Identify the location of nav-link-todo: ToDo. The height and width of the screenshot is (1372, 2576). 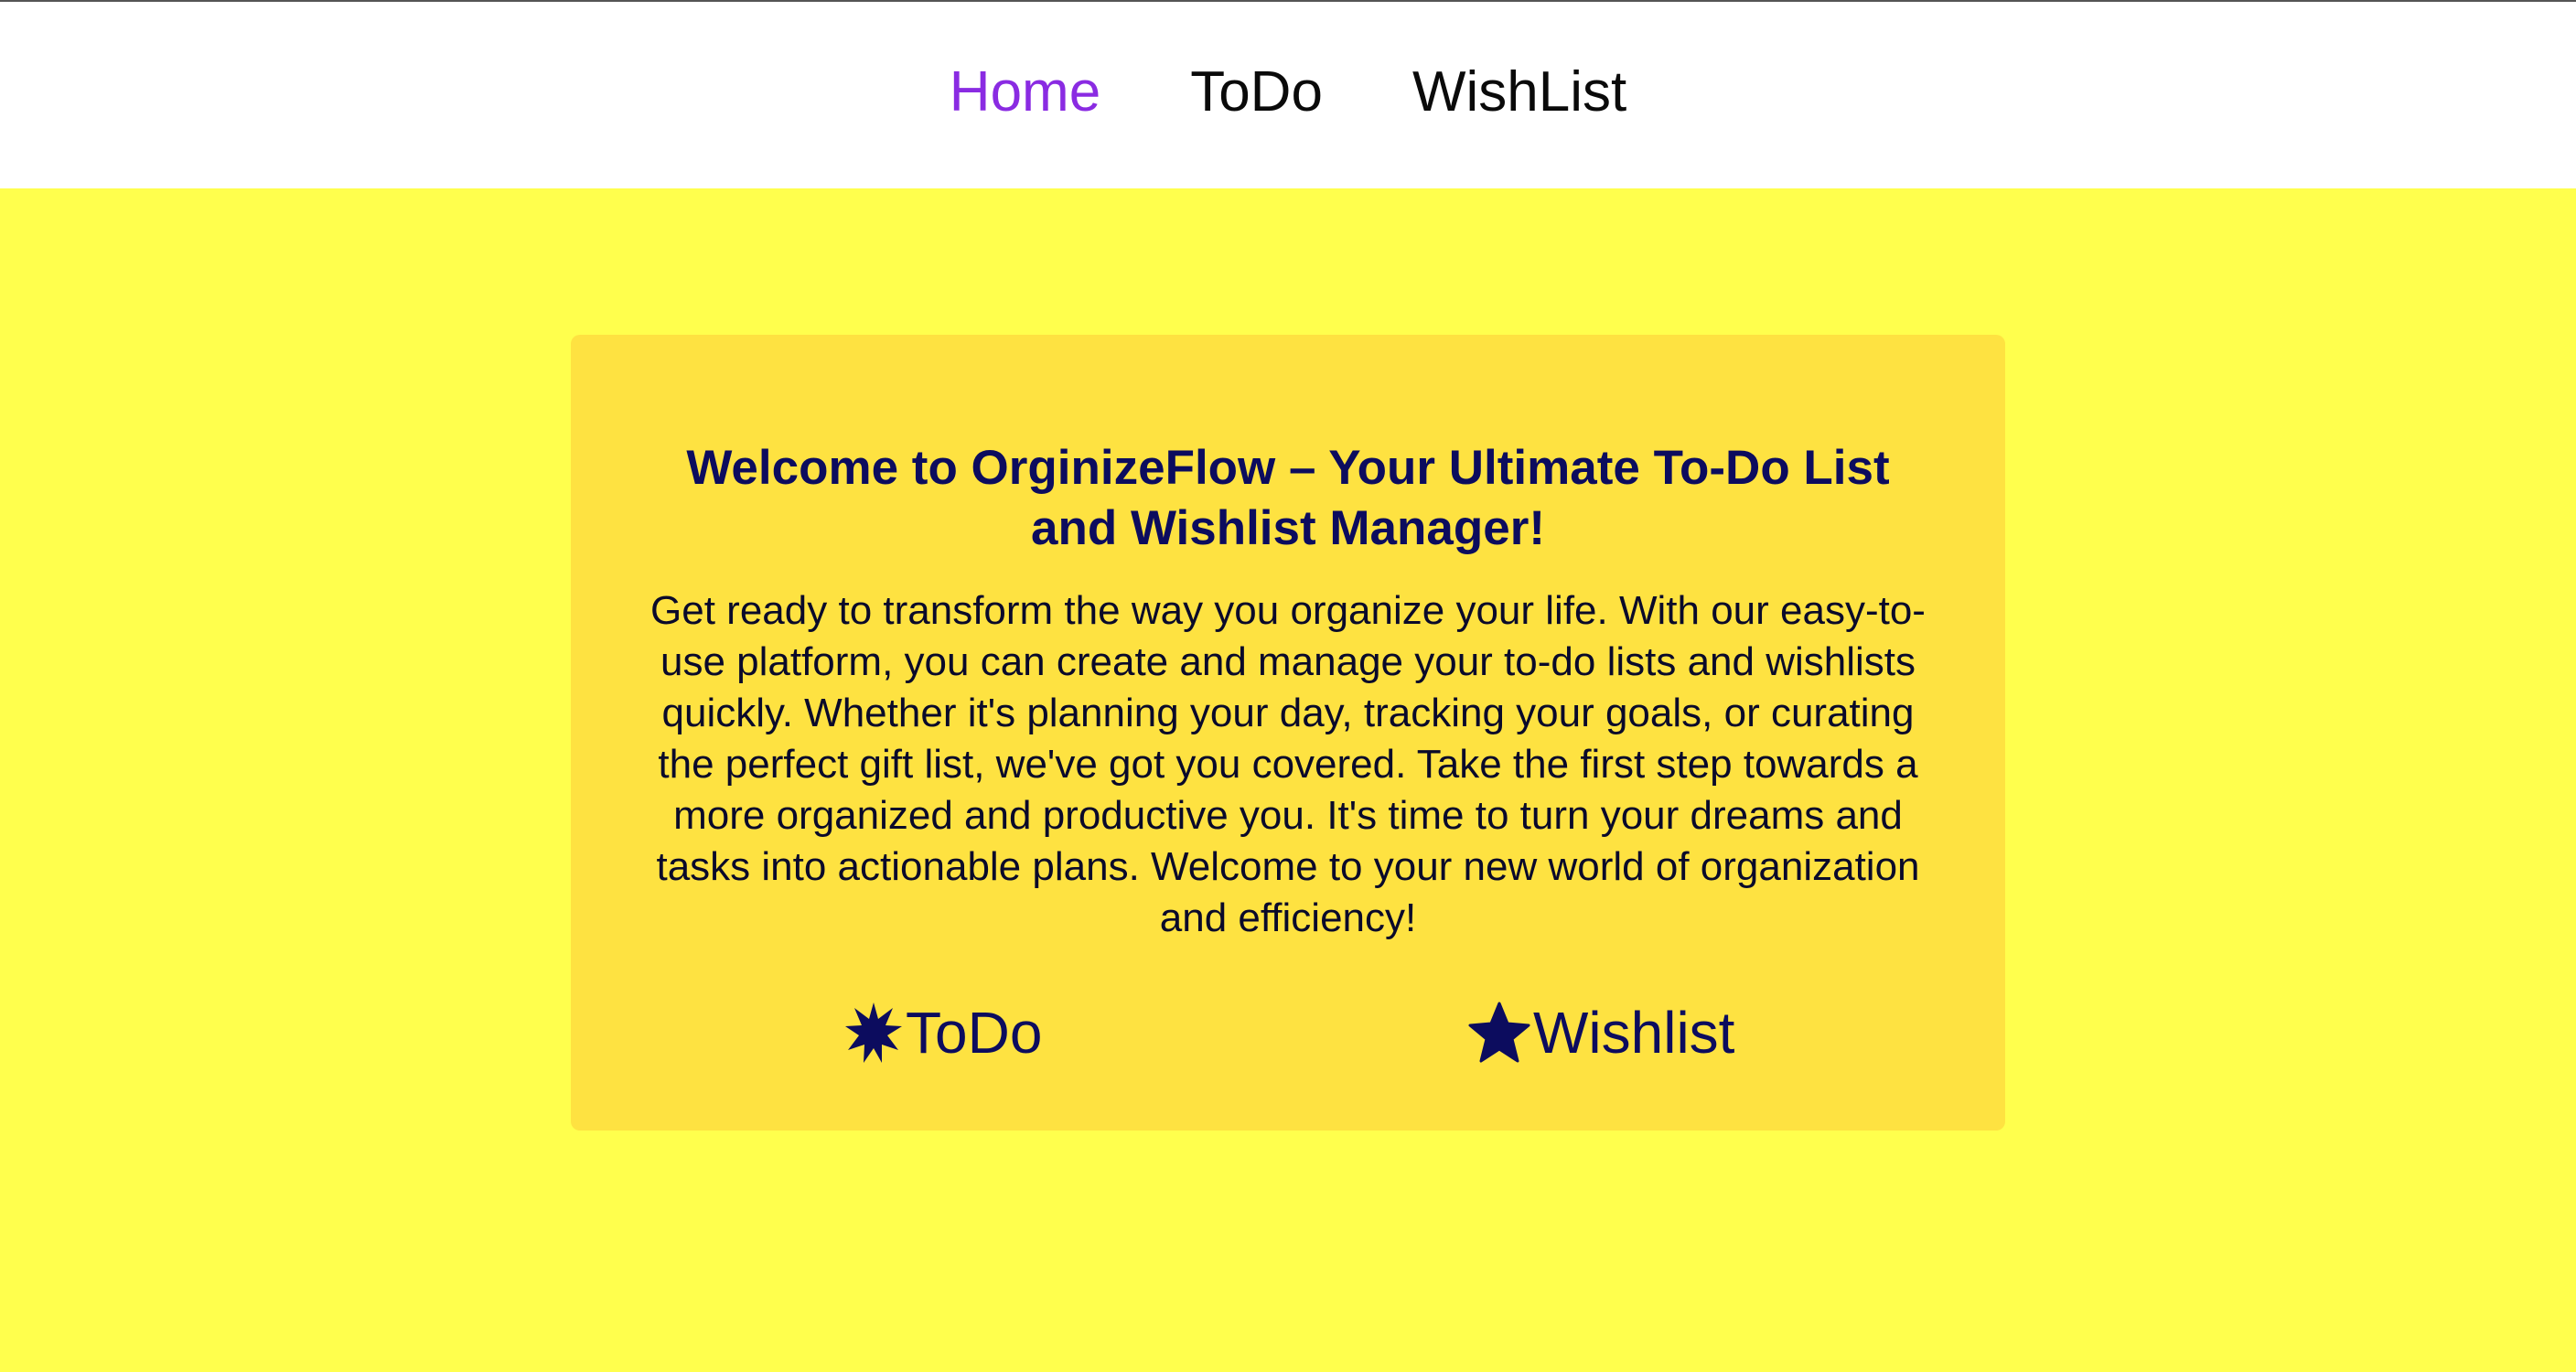
(1257, 95).